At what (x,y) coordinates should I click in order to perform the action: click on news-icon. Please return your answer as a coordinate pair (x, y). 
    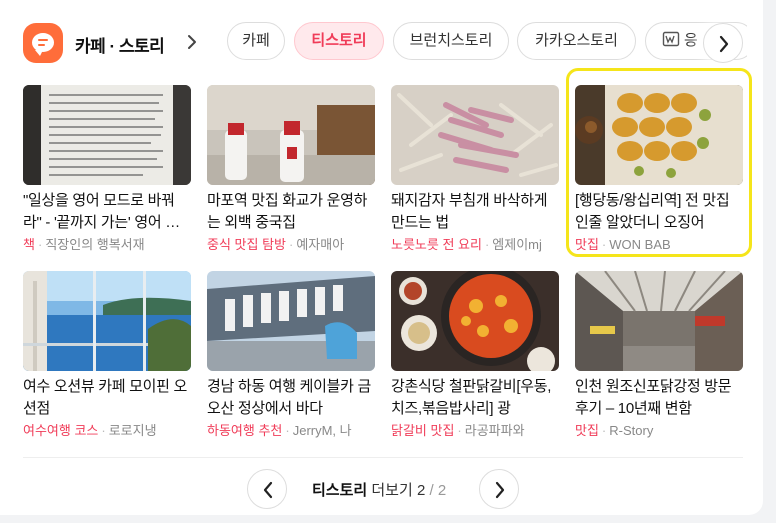
    Looking at the image, I should click on (671, 39).